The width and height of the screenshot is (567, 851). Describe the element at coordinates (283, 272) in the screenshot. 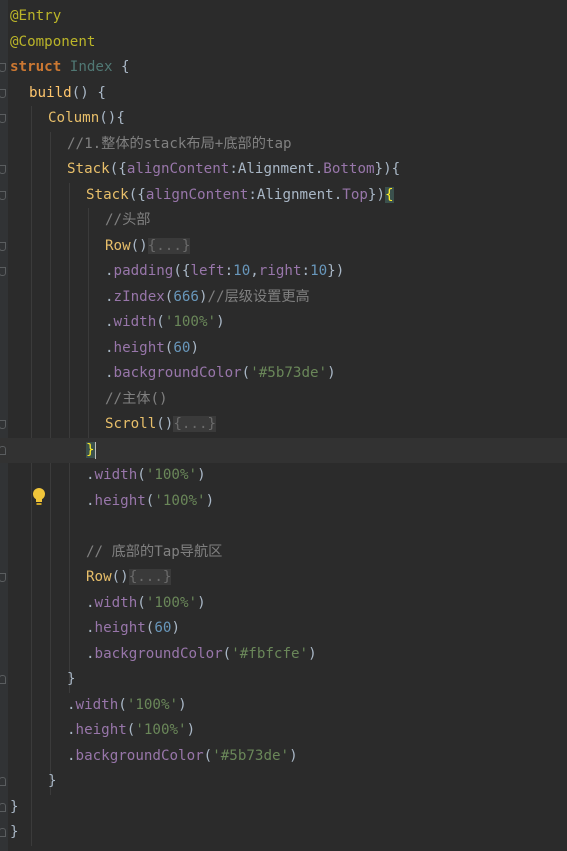

I see `code-line: .padding({left:10,right:10})` at that location.